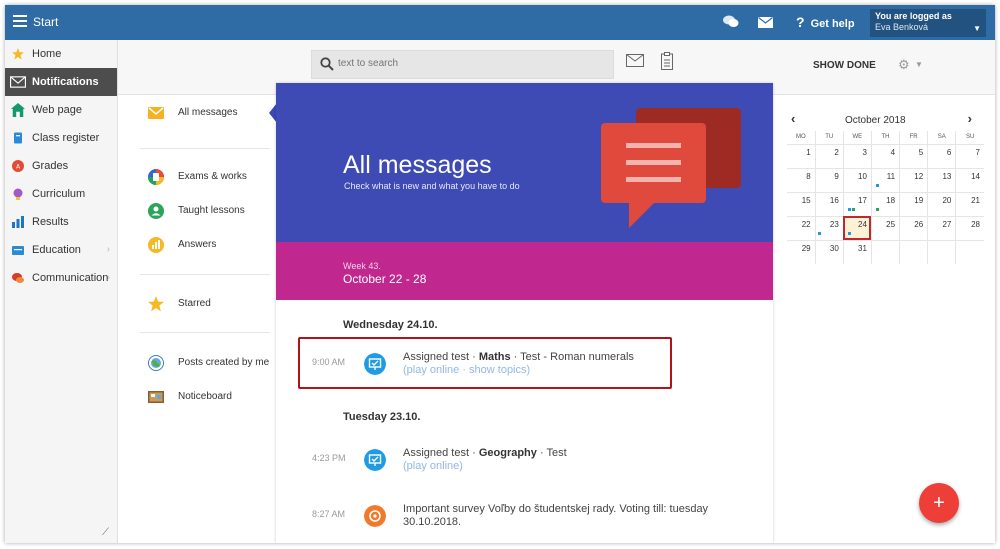  I want to click on filter-label: Posts created by me, so click(224, 362).